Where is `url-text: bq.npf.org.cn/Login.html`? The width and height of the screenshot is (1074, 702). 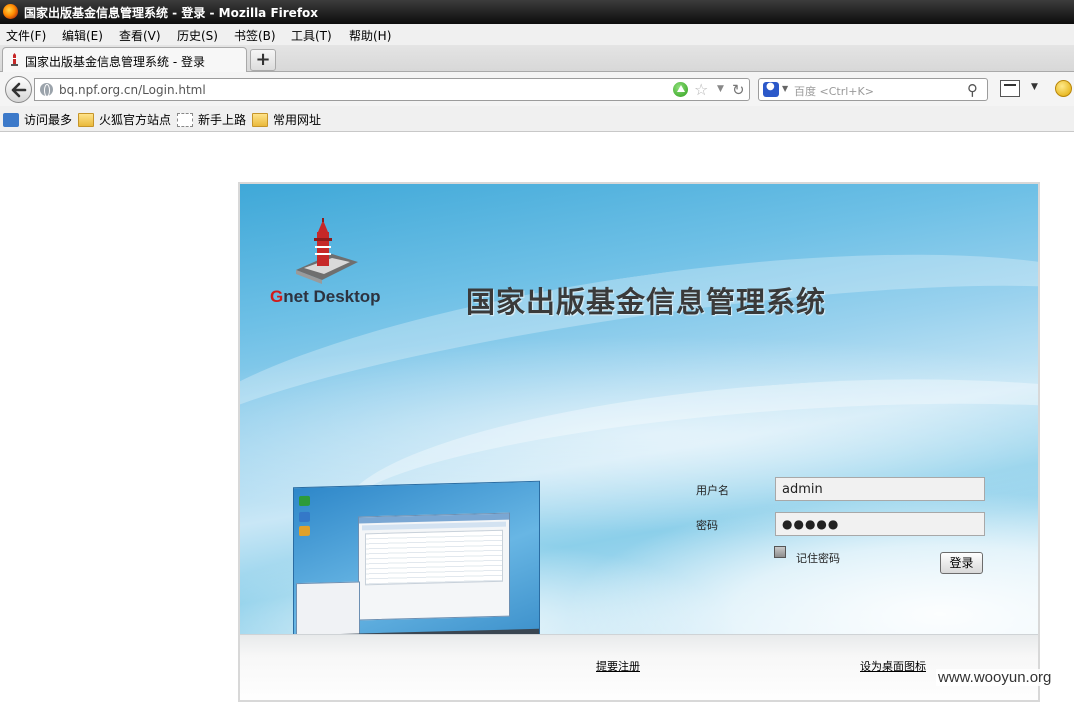 url-text: bq.npf.org.cn/Login.html is located at coordinates (132, 90).